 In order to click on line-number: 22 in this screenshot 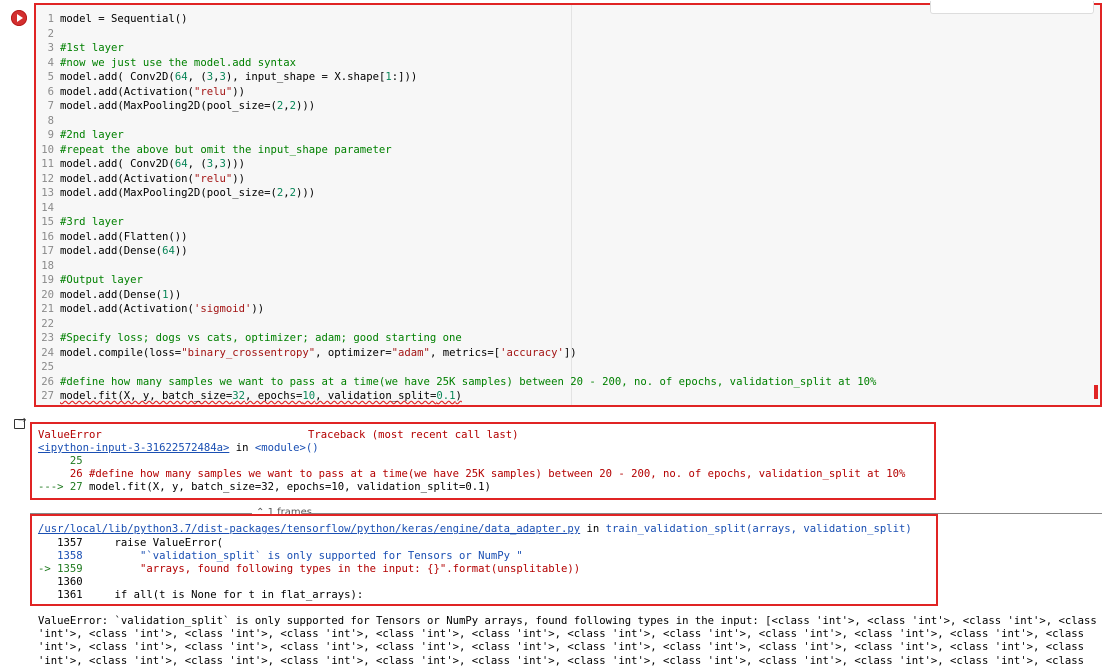, I will do `click(47, 323)`.